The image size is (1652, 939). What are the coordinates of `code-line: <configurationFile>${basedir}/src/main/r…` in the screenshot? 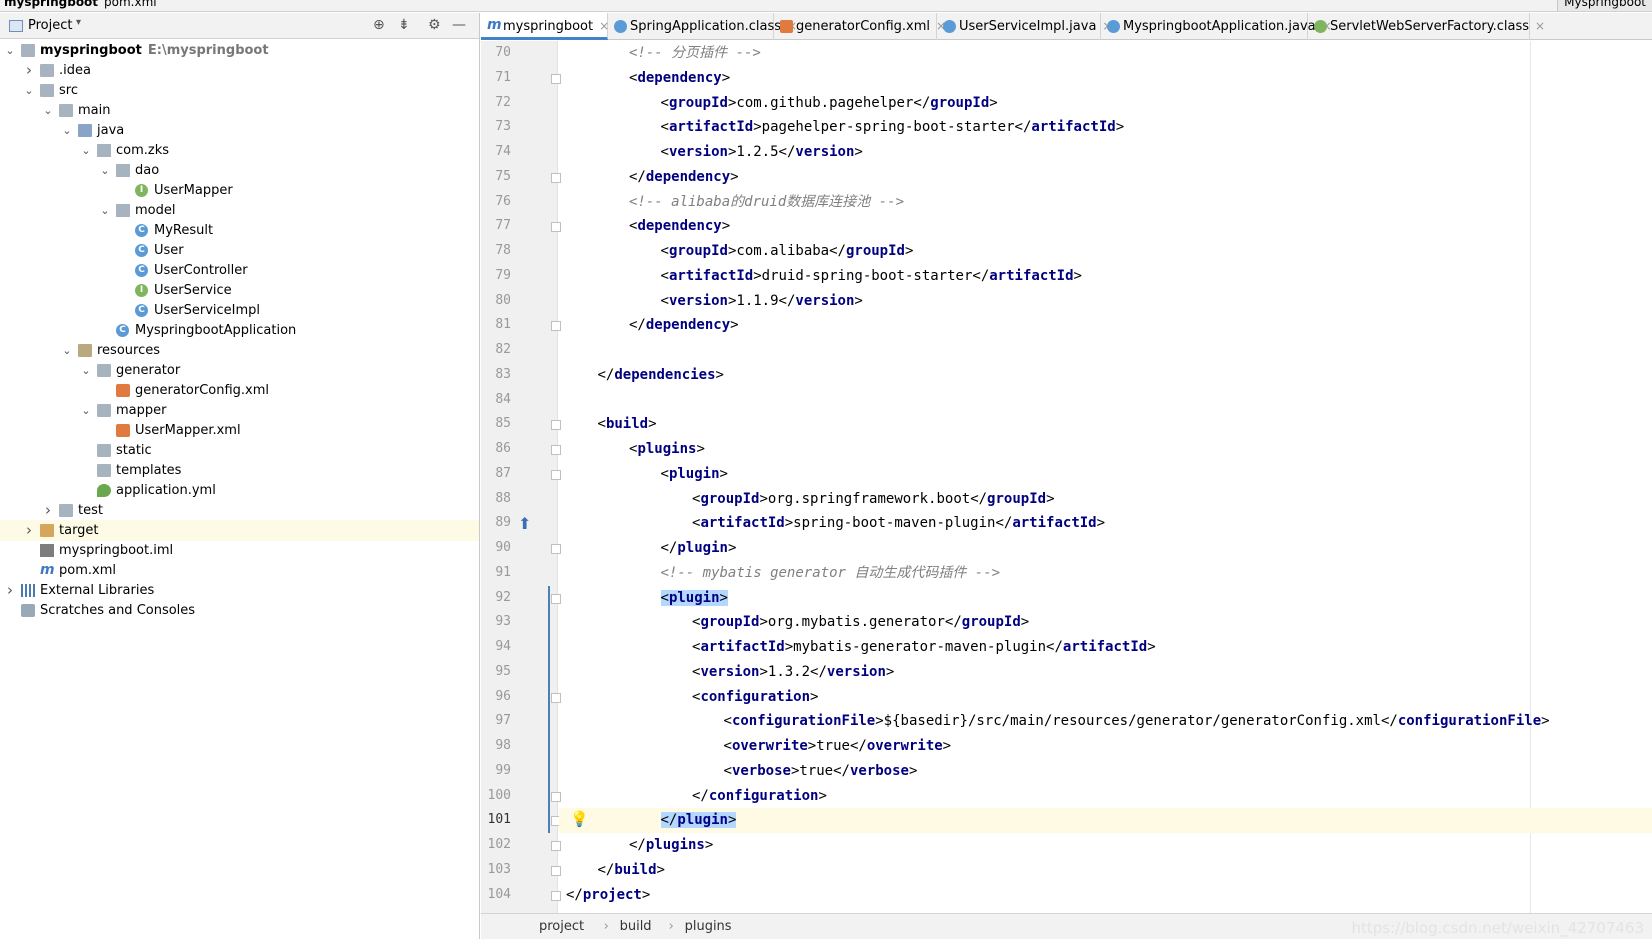 It's located at (1137, 721).